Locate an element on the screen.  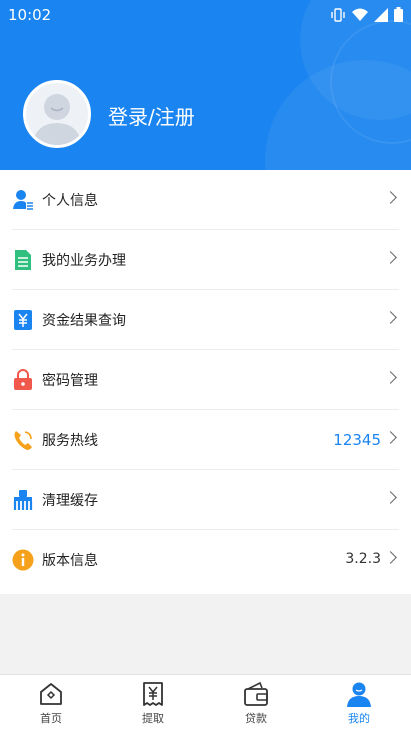
tab-label: 我的 is located at coordinates (359, 718).